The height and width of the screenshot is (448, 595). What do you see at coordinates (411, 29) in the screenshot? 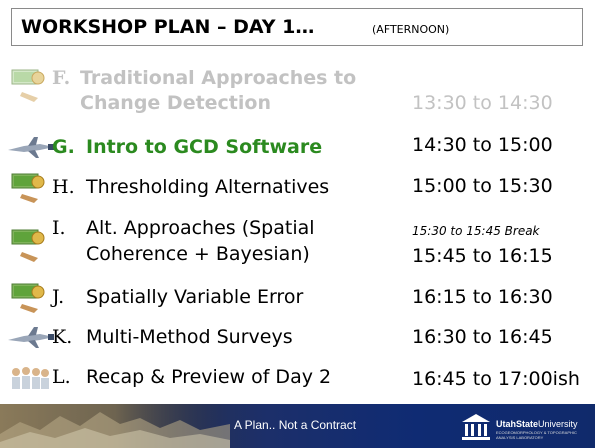
I see `page-subtitle: (AFTERNOON)` at bounding box center [411, 29].